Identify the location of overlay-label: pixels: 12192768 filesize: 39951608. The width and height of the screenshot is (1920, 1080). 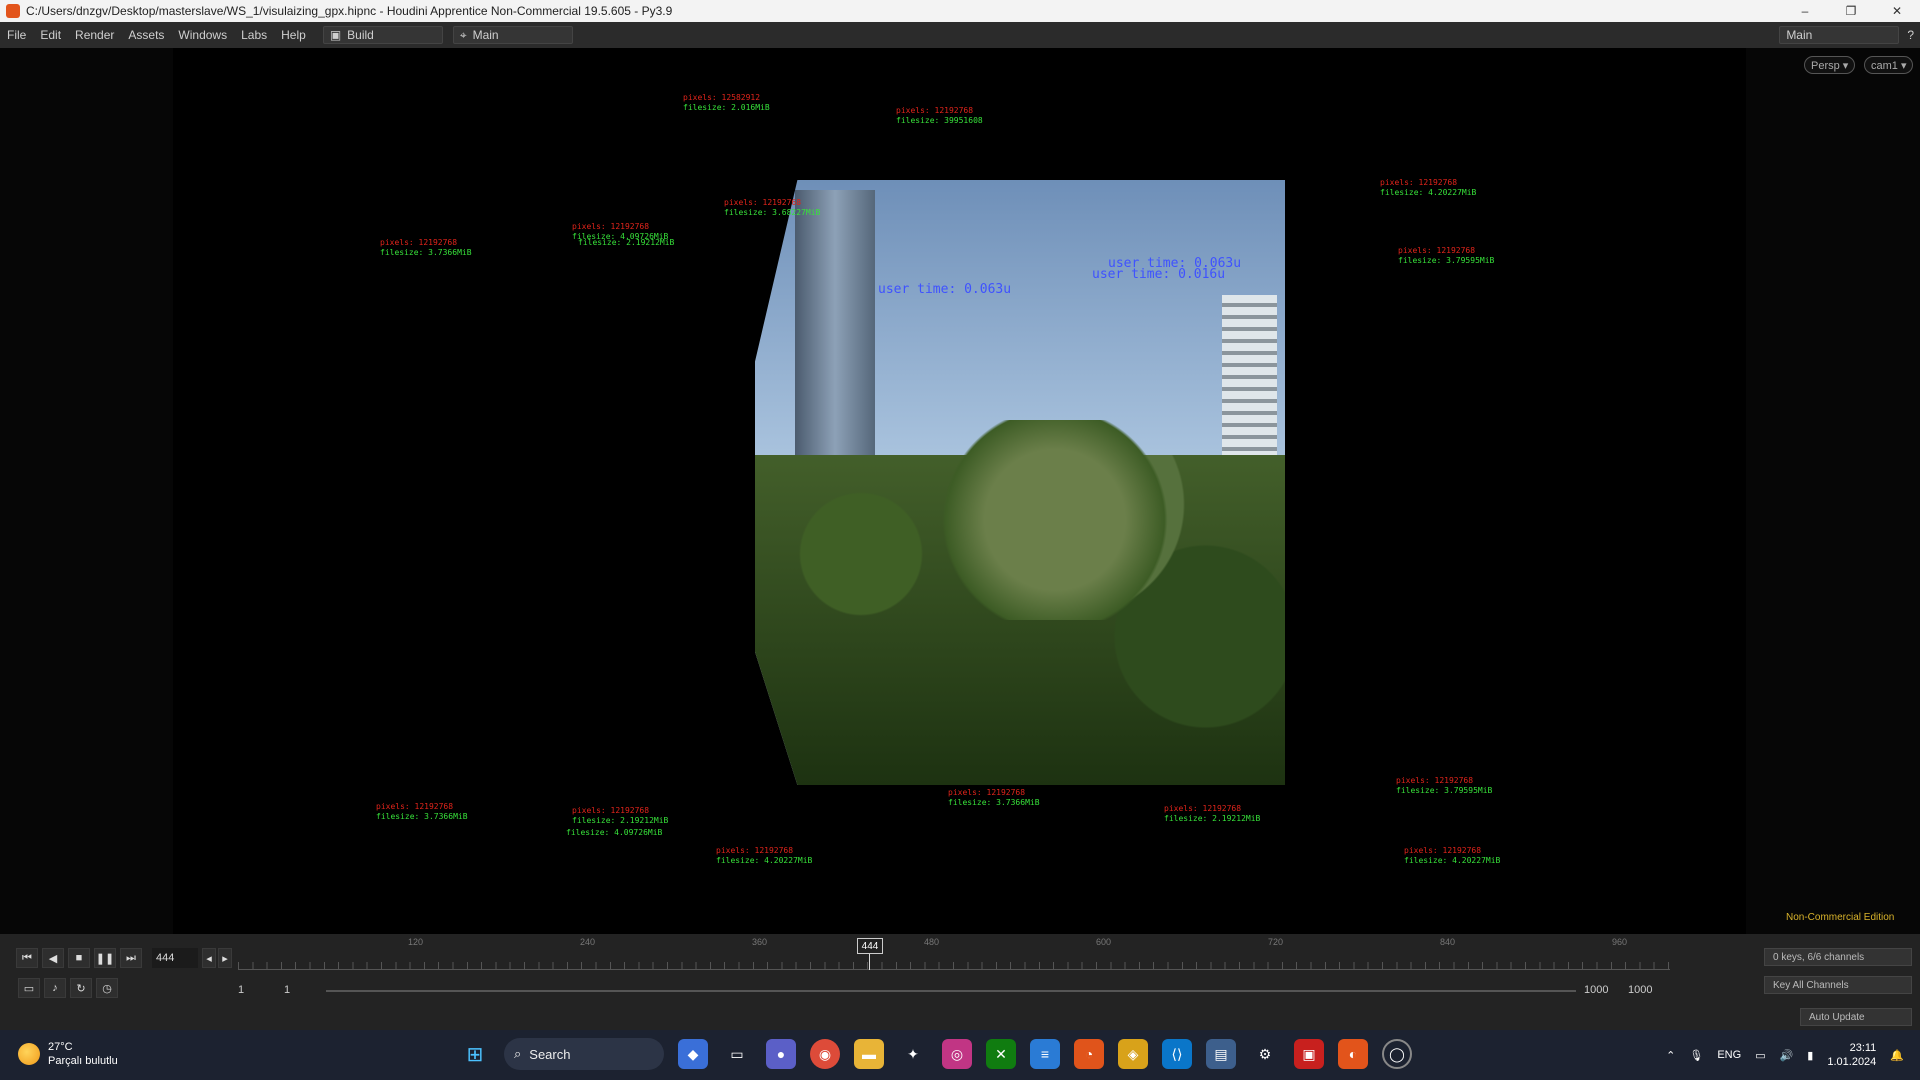
(939, 115).